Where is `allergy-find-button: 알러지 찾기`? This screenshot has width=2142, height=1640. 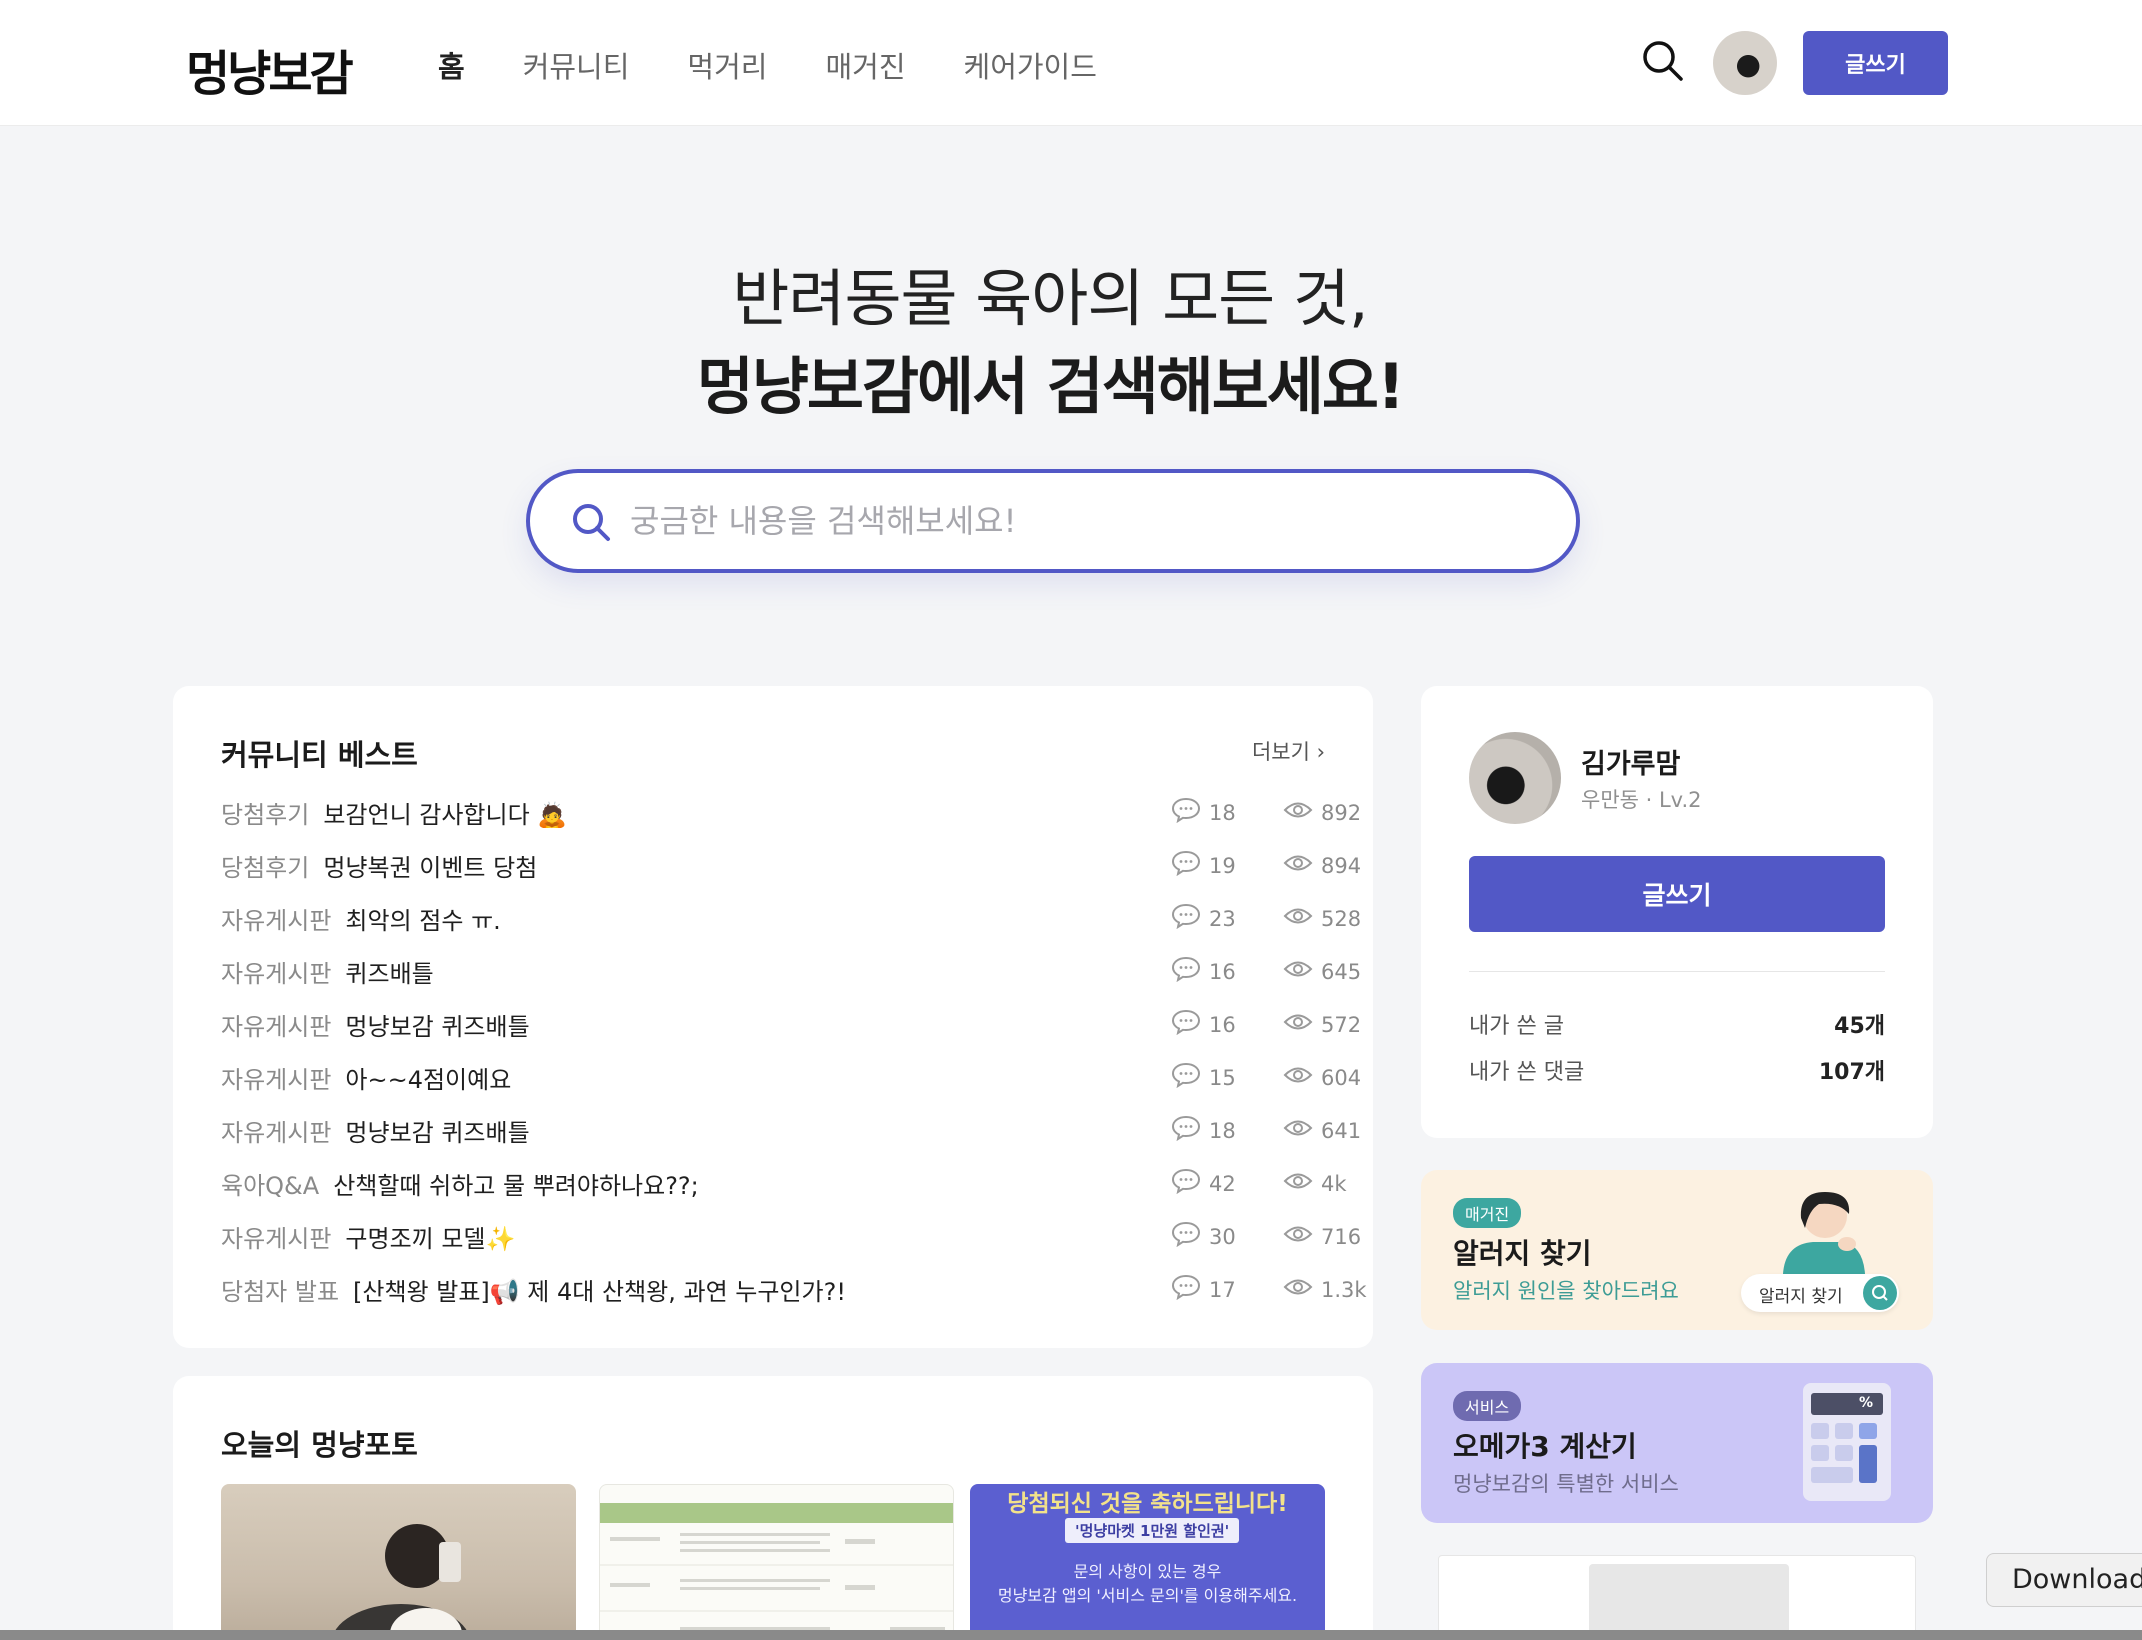
allergy-find-button: 알러지 찾기 is located at coordinates (1820, 1293).